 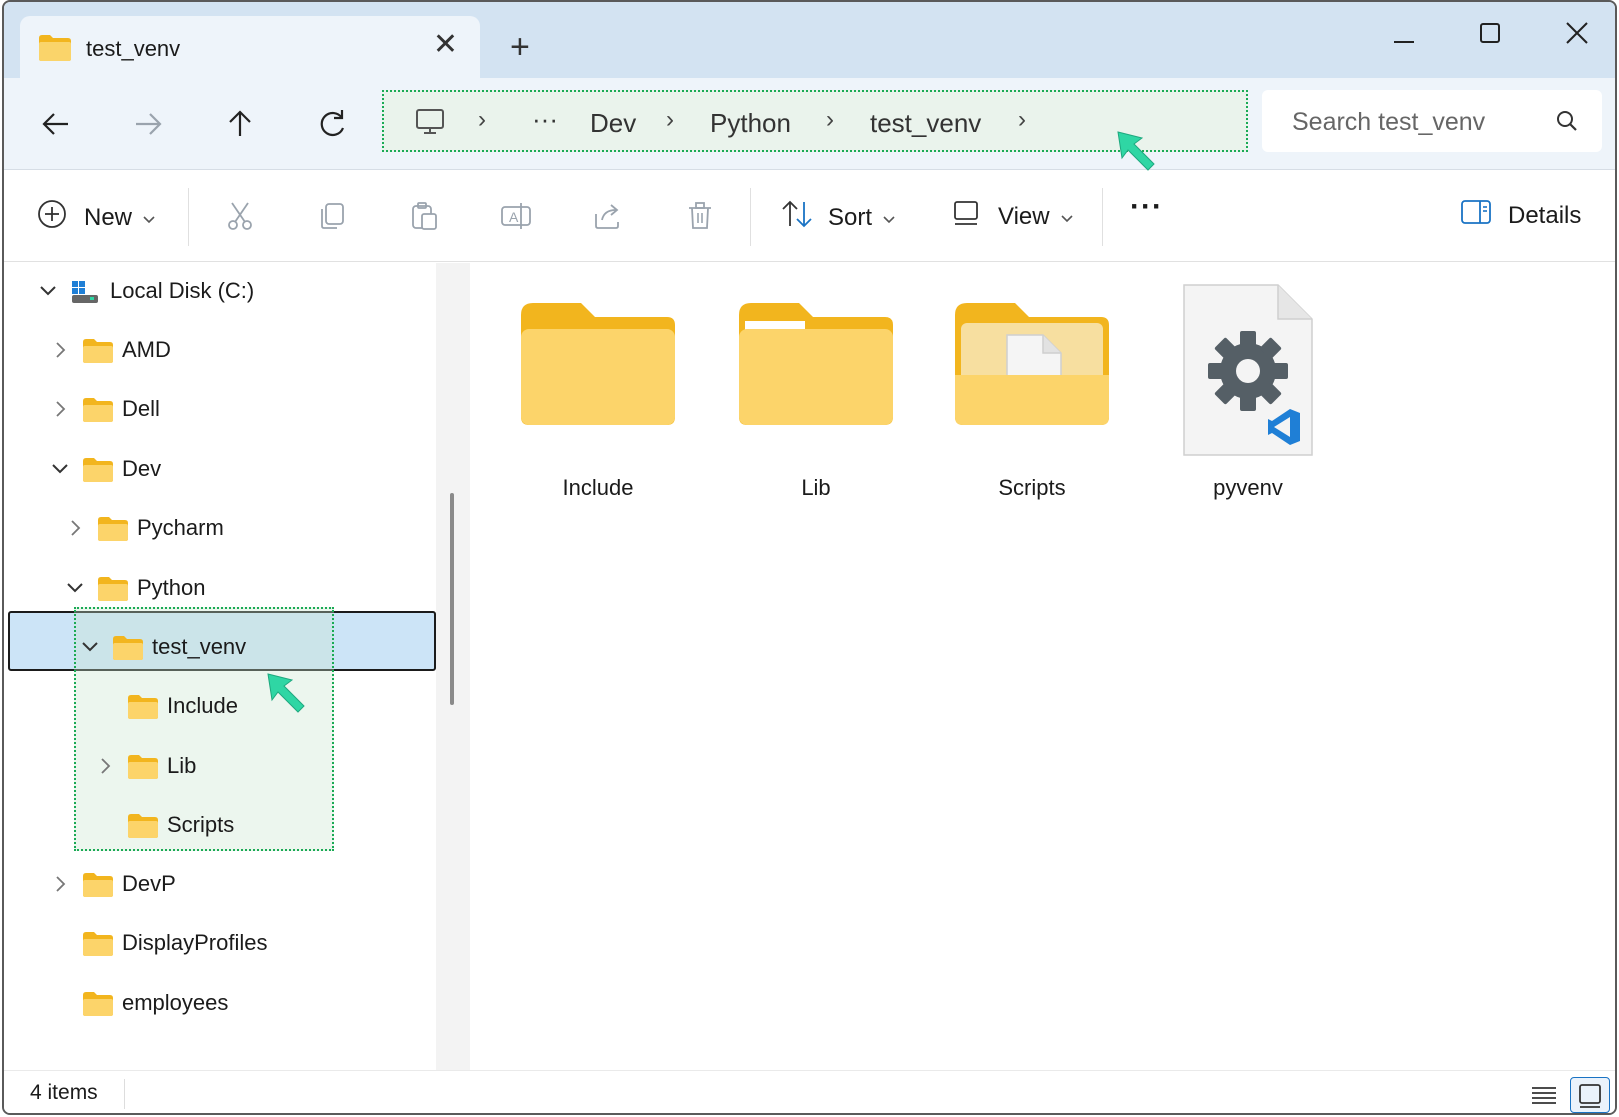 I want to click on pane-splitter, so click(x=453, y=666).